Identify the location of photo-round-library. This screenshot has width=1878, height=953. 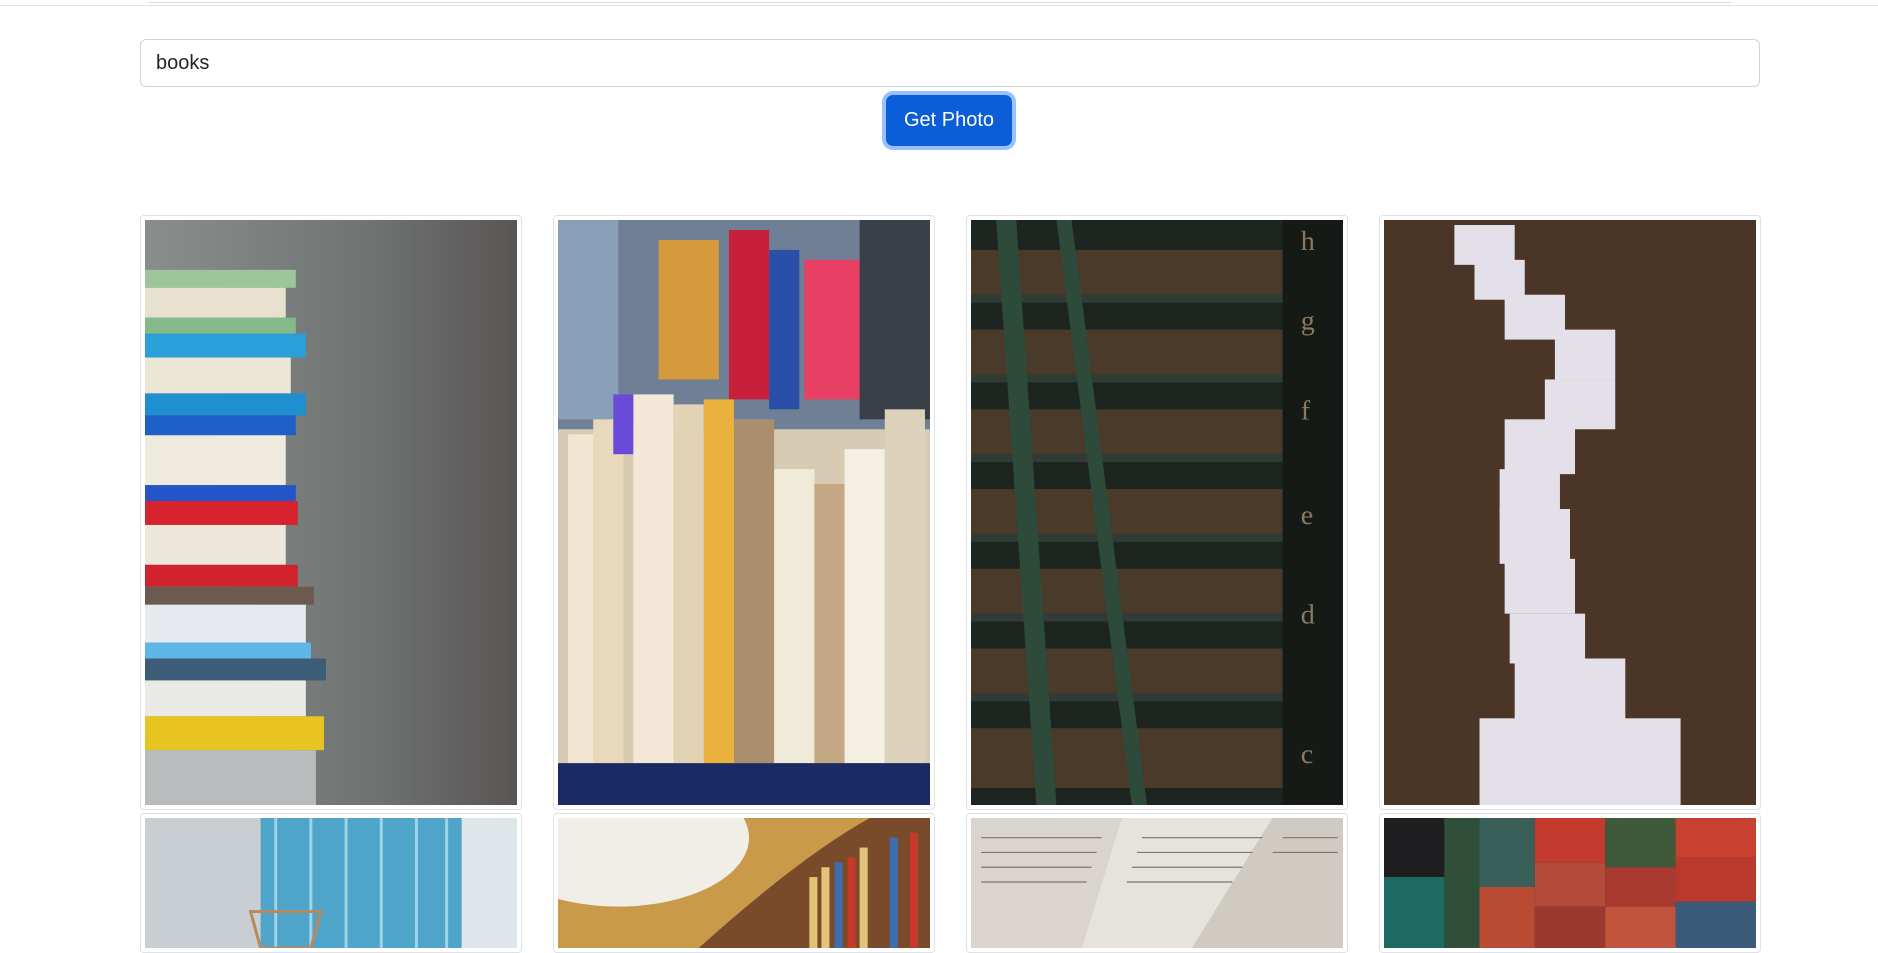
(744, 883).